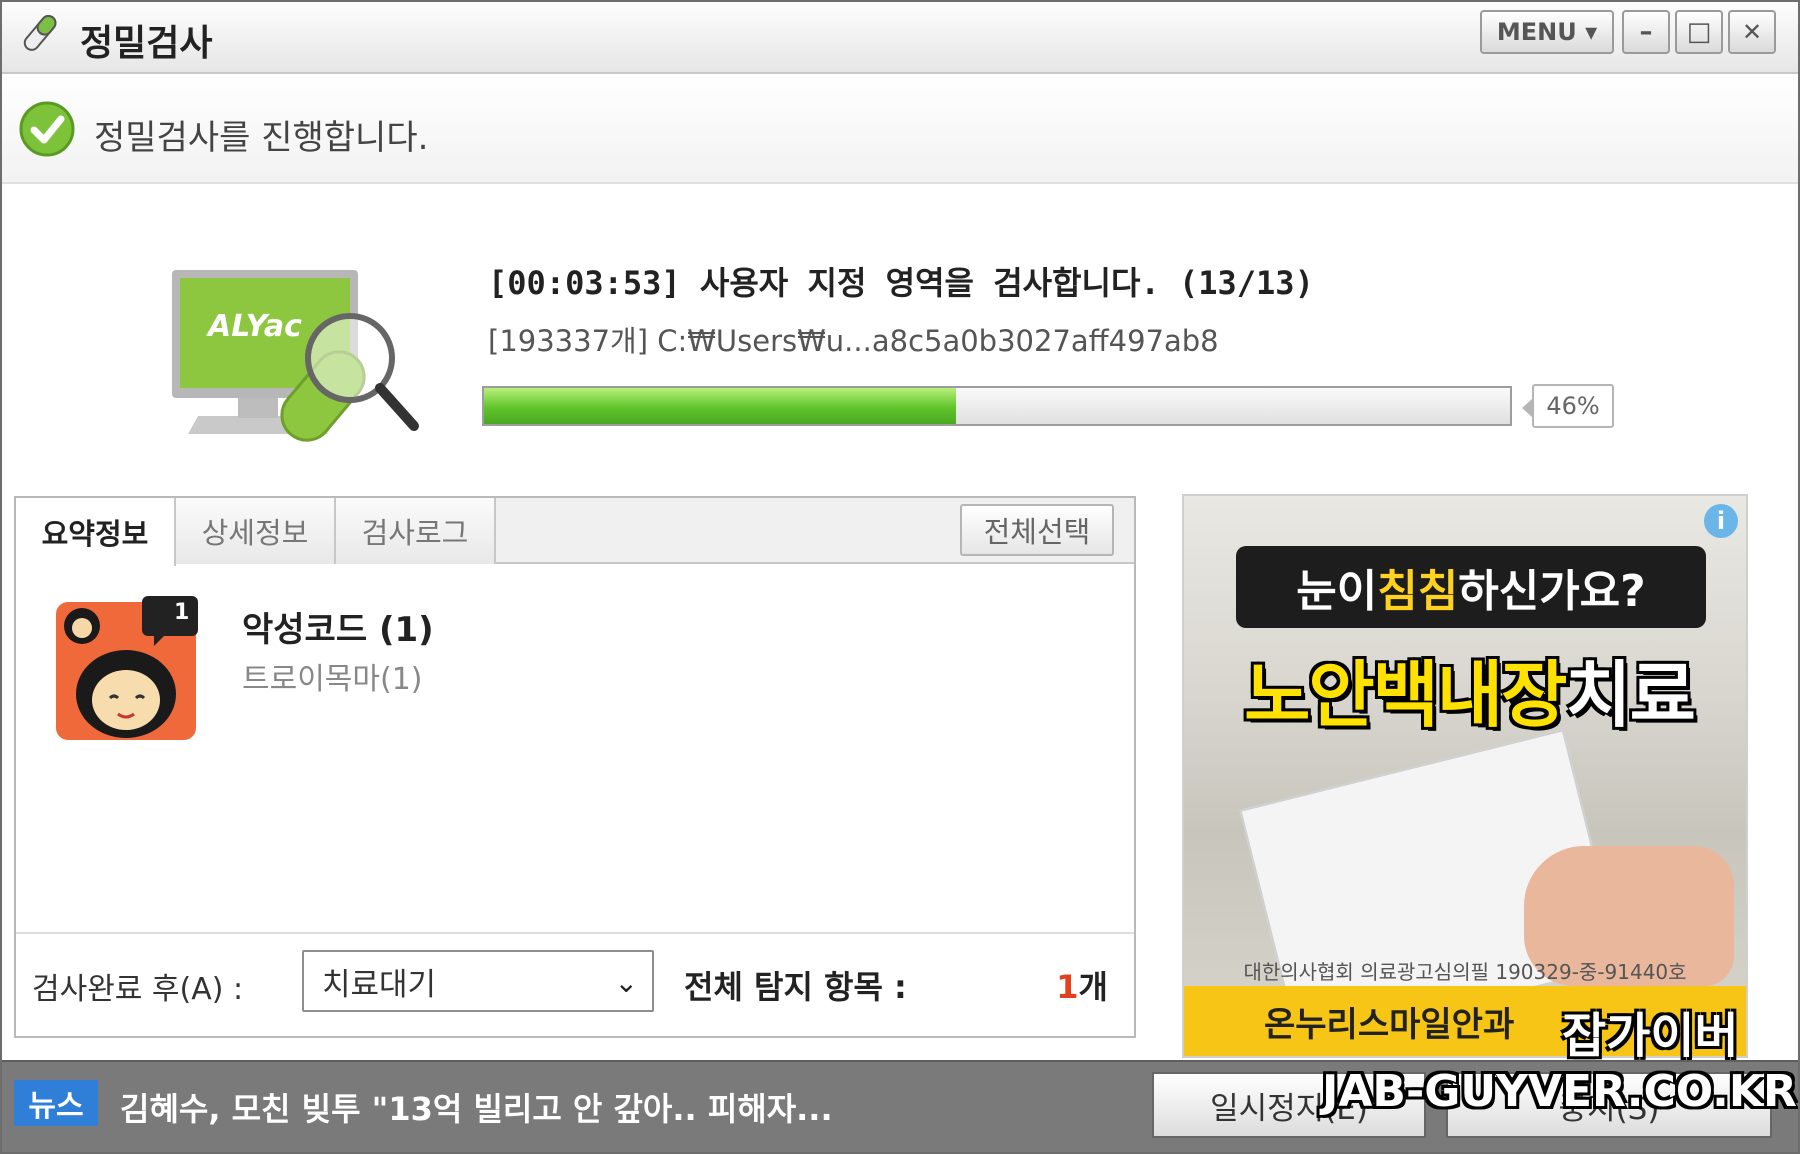 This screenshot has width=1800, height=1154. What do you see at coordinates (901, 283) in the screenshot?
I see `scan-title: [00:03:53] 사용자 지정 영역을 검사합니다. (13/13)` at bounding box center [901, 283].